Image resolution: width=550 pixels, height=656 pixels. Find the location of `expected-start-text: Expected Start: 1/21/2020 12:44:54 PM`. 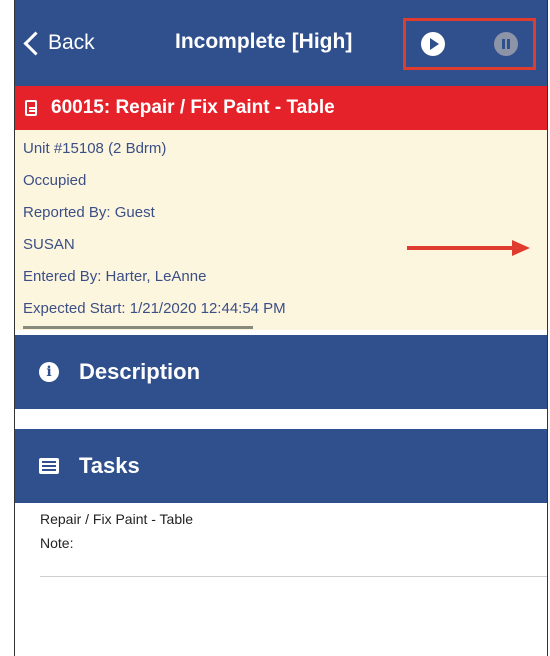

expected-start-text: Expected Start: 1/21/2020 12:44:54 PM is located at coordinates (154, 308).